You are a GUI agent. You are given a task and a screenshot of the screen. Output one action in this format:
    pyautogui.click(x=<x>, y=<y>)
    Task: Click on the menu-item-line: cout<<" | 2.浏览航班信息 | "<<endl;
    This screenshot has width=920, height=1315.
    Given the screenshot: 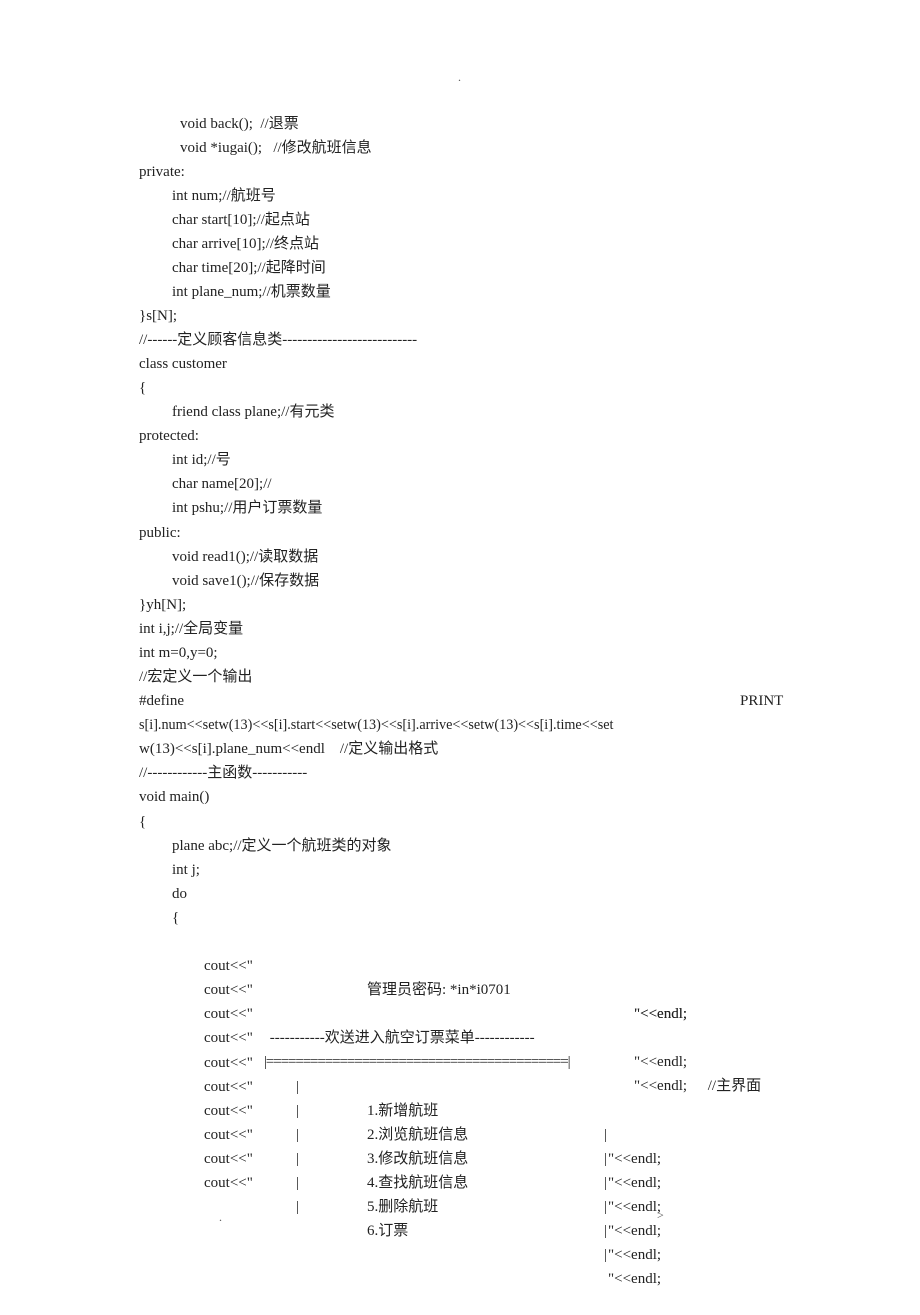 What is the action you would take?
    pyautogui.click(x=432, y=1121)
    